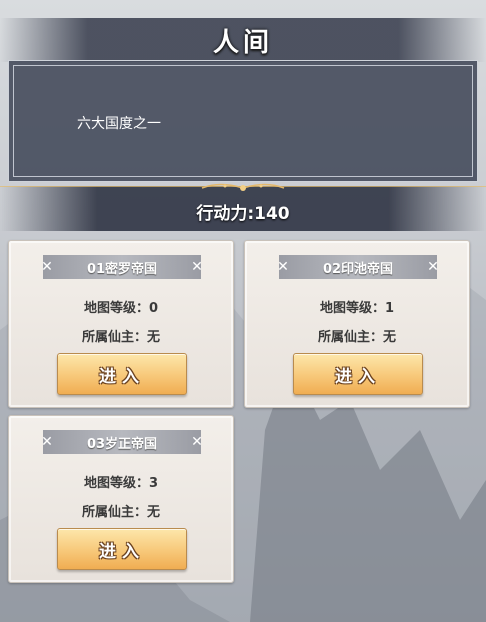 Image resolution: width=486 pixels, height=622 pixels. What do you see at coordinates (119, 124) in the screenshot?
I see `description-text: 六大国度之一` at bounding box center [119, 124].